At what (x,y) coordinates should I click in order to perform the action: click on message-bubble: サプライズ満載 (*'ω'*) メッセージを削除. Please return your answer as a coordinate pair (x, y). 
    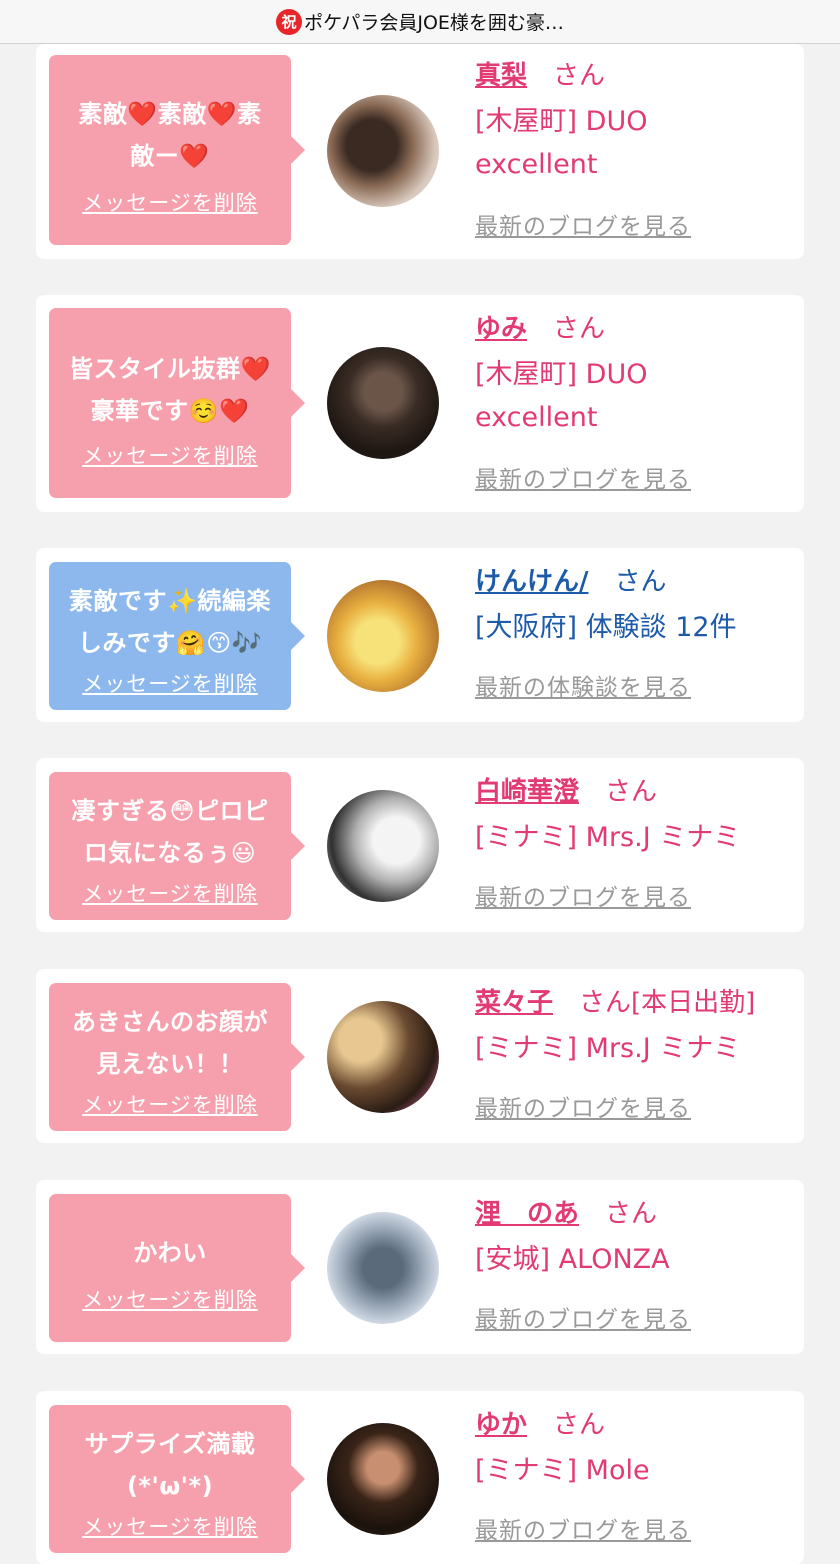
    Looking at the image, I should click on (177, 1479).